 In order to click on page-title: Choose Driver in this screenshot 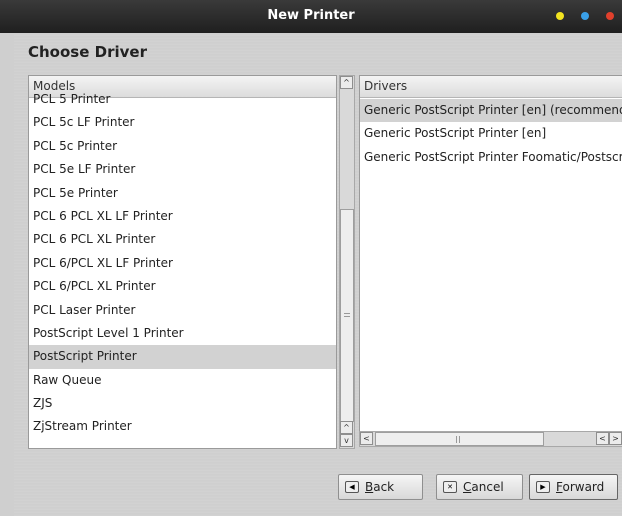, I will do `click(87, 52)`.